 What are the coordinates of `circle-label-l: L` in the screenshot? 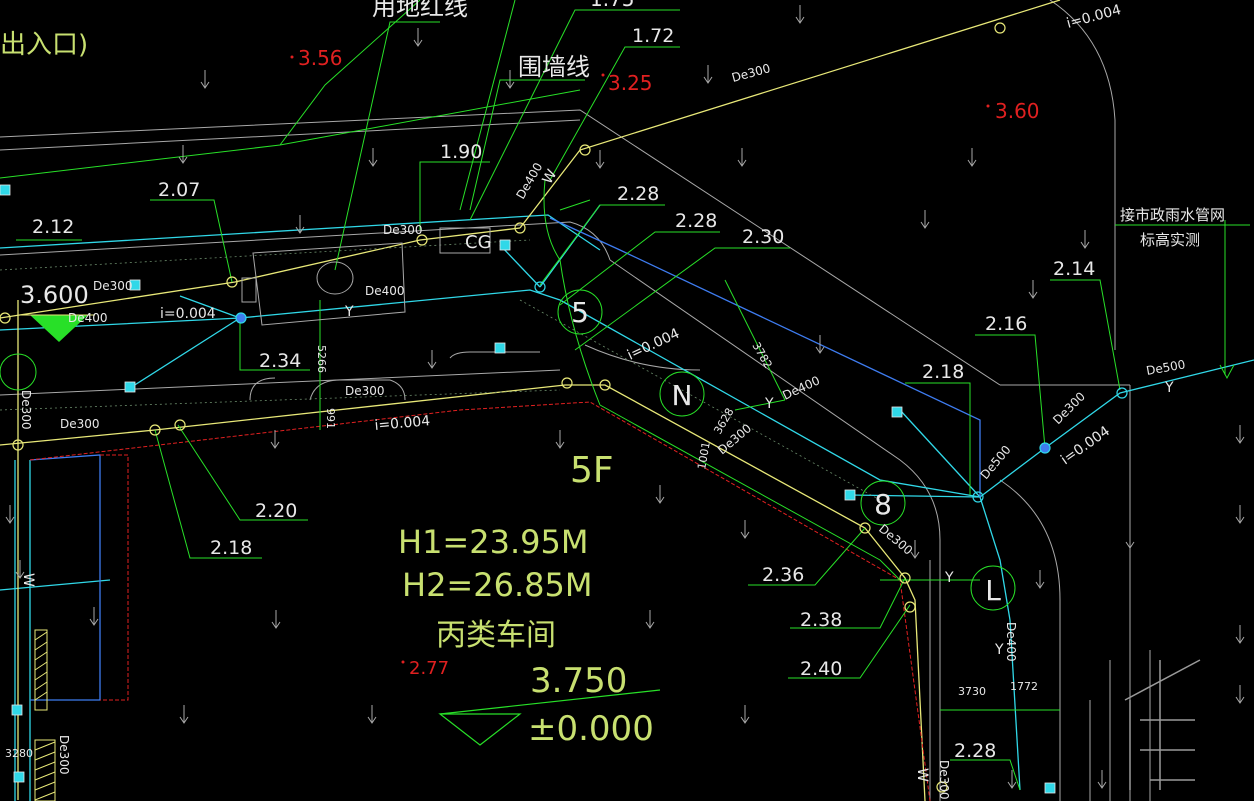 It's located at (993, 590).